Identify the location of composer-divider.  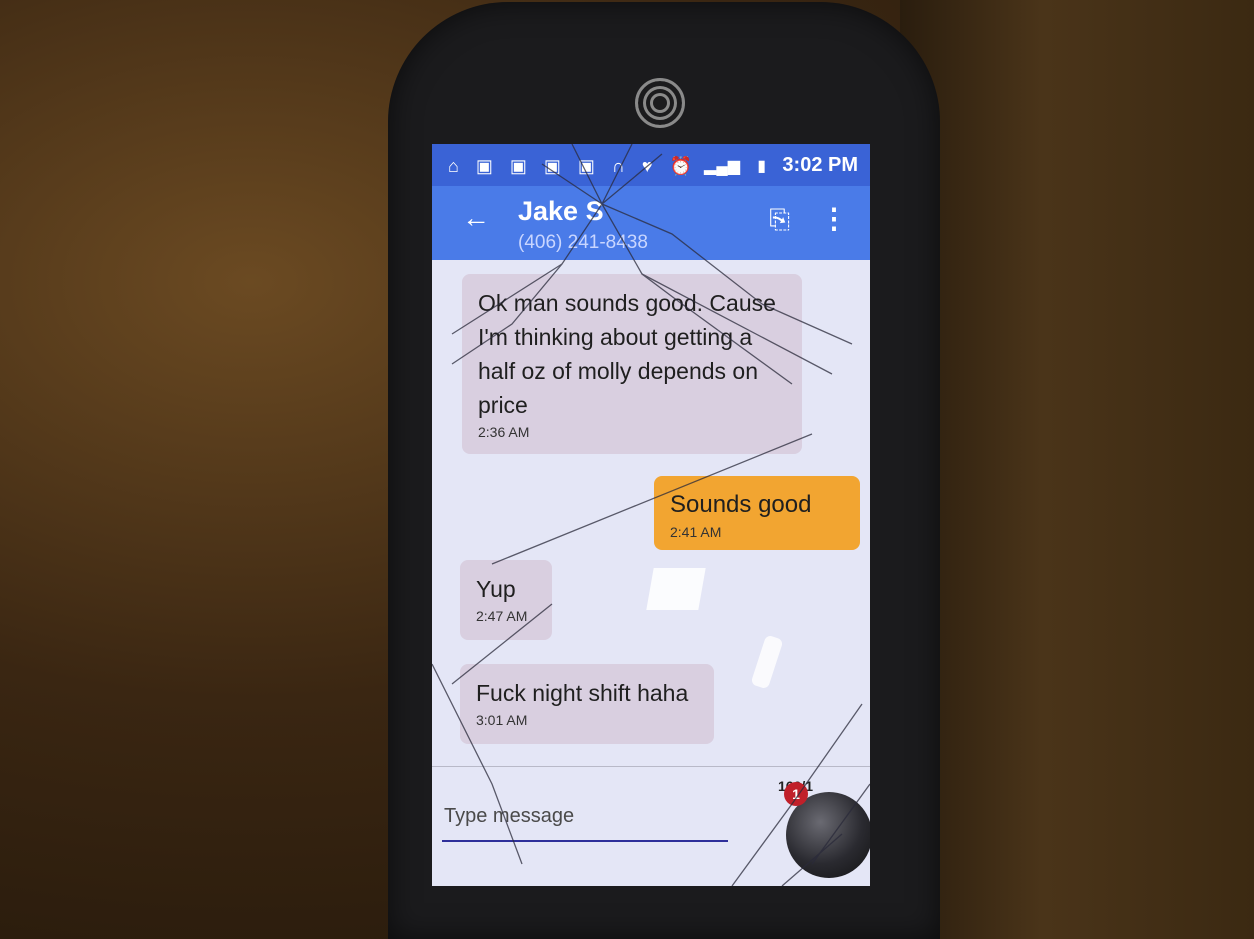
(651, 766).